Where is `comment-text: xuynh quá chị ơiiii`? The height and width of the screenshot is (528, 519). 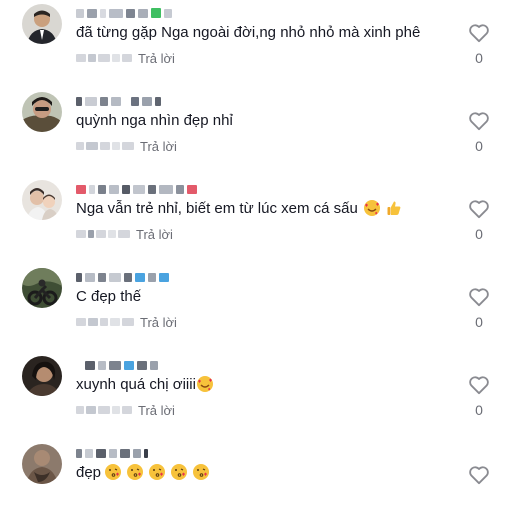 comment-text: xuynh quá chị ơiiii is located at coordinates (144, 385).